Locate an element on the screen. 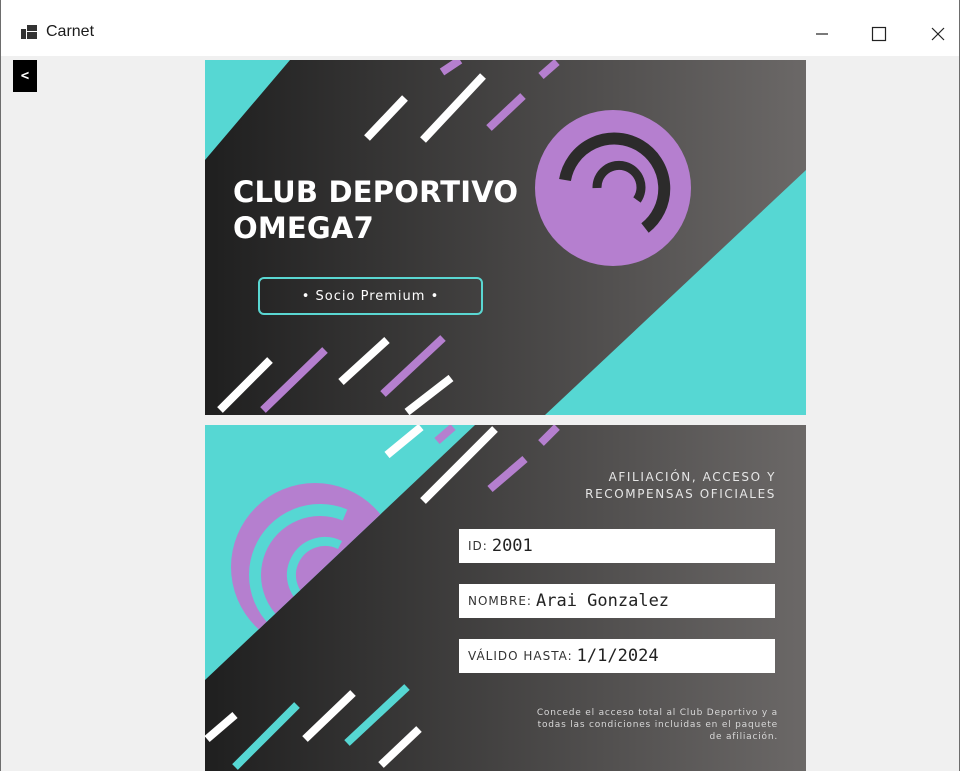 The width and height of the screenshot is (960, 771). id-field: ID: 2001 is located at coordinates (617, 546).